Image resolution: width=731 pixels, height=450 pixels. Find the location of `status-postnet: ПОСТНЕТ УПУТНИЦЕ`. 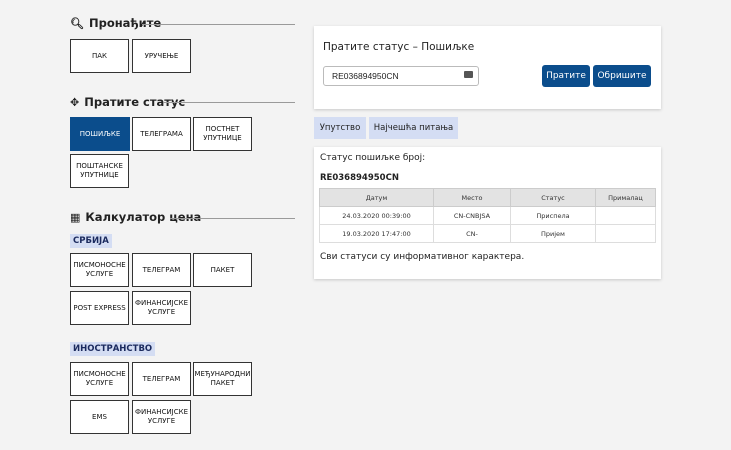

status-postnet: ПОСТНЕТ УПУТНИЦЕ is located at coordinates (222, 134).